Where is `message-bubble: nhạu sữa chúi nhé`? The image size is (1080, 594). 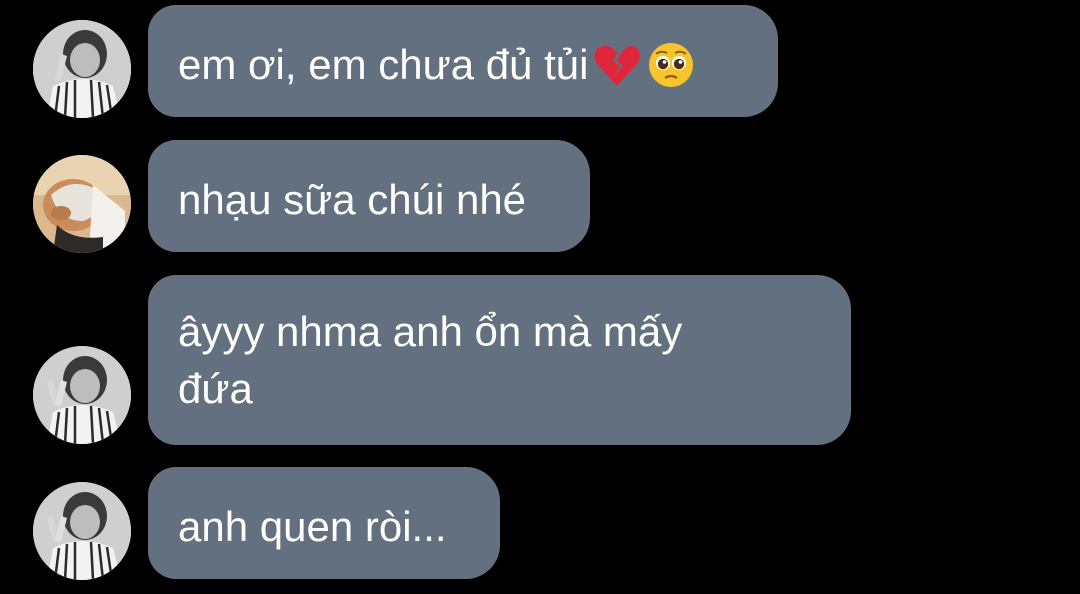
message-bubble: nhạu sữa chúi nhé is located at coordinates (369, 196).